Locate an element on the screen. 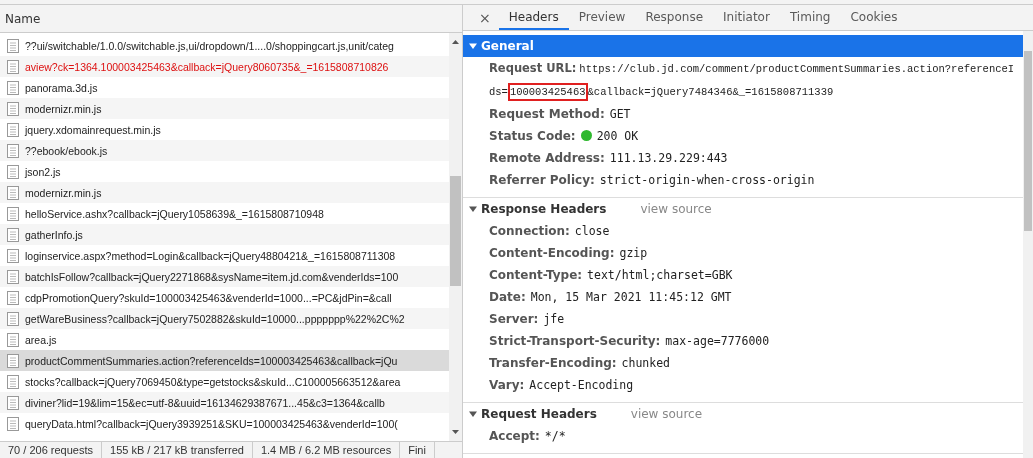 The width and height of the screenshot is (1033, 458). request-name: cdpPromotionQuery?skuId=100003425463&venderId=1000...=PC&jdPin=&call is located at coordinates (208, 297).